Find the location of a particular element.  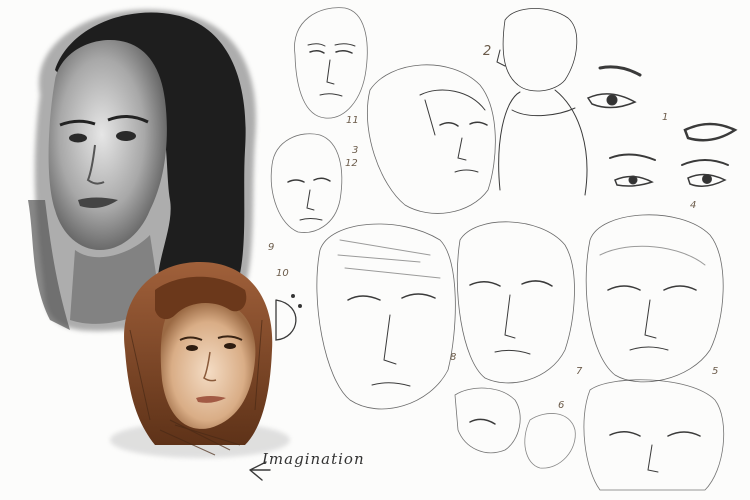

sketch-number: 6 is located at coordinates (561, 405).